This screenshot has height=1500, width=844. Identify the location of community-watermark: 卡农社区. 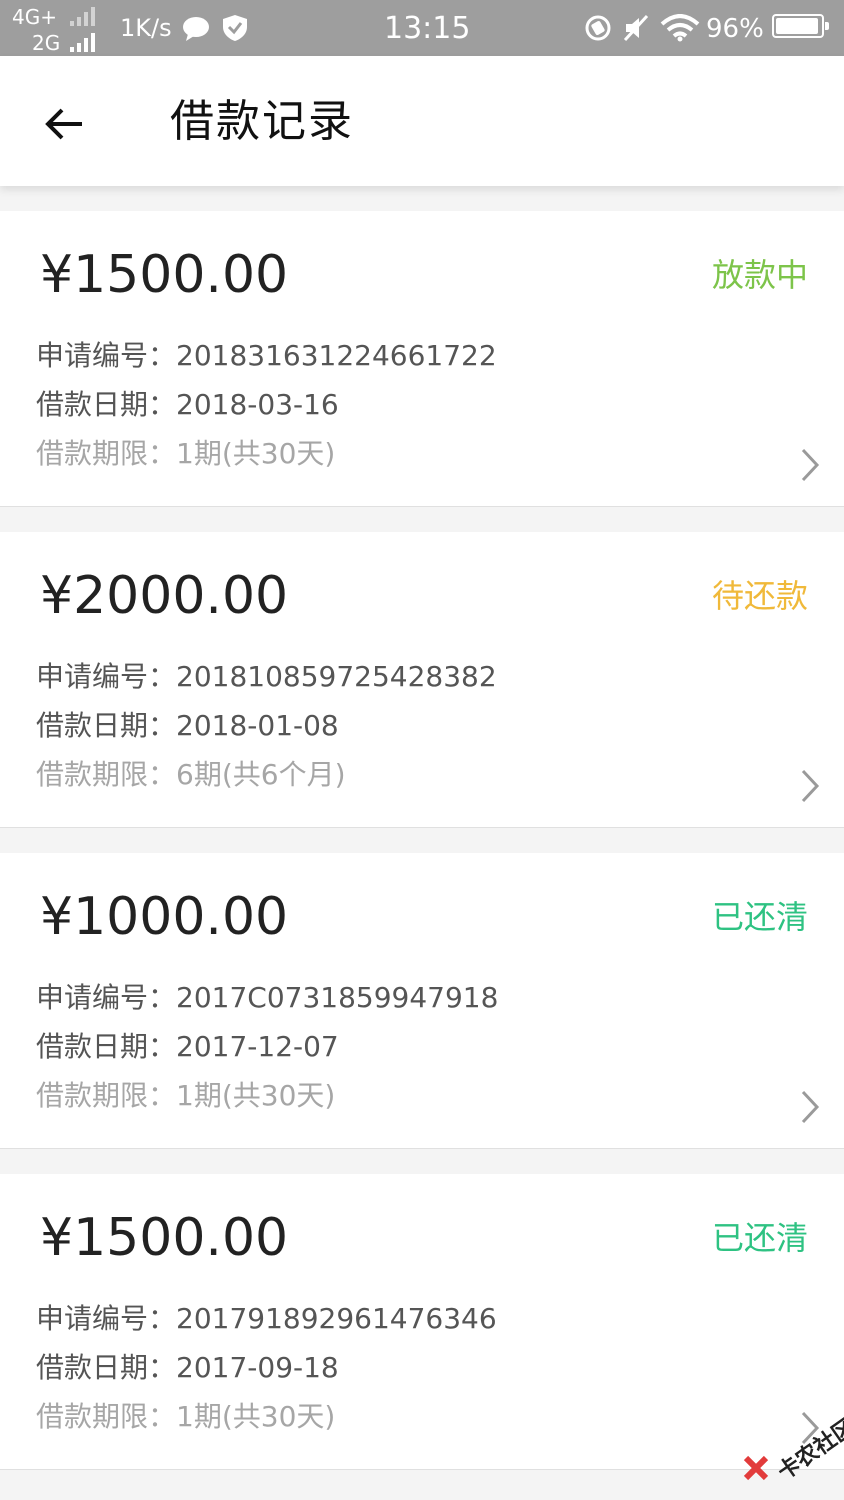
(793, 1450).